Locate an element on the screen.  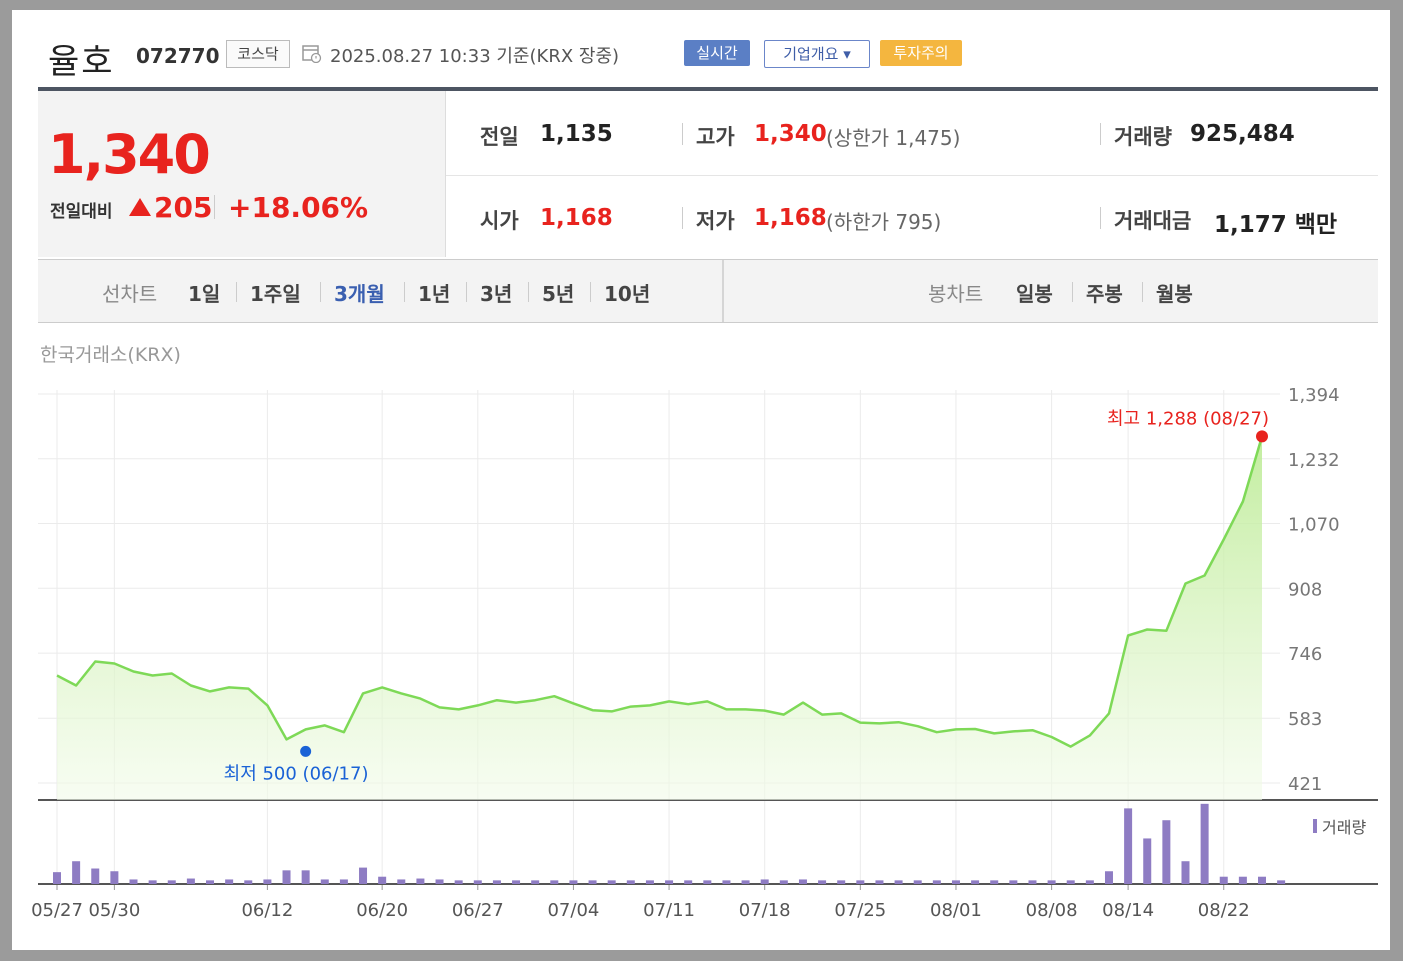
x-tick-label: 06/12 is located at coordinates (267, 910).